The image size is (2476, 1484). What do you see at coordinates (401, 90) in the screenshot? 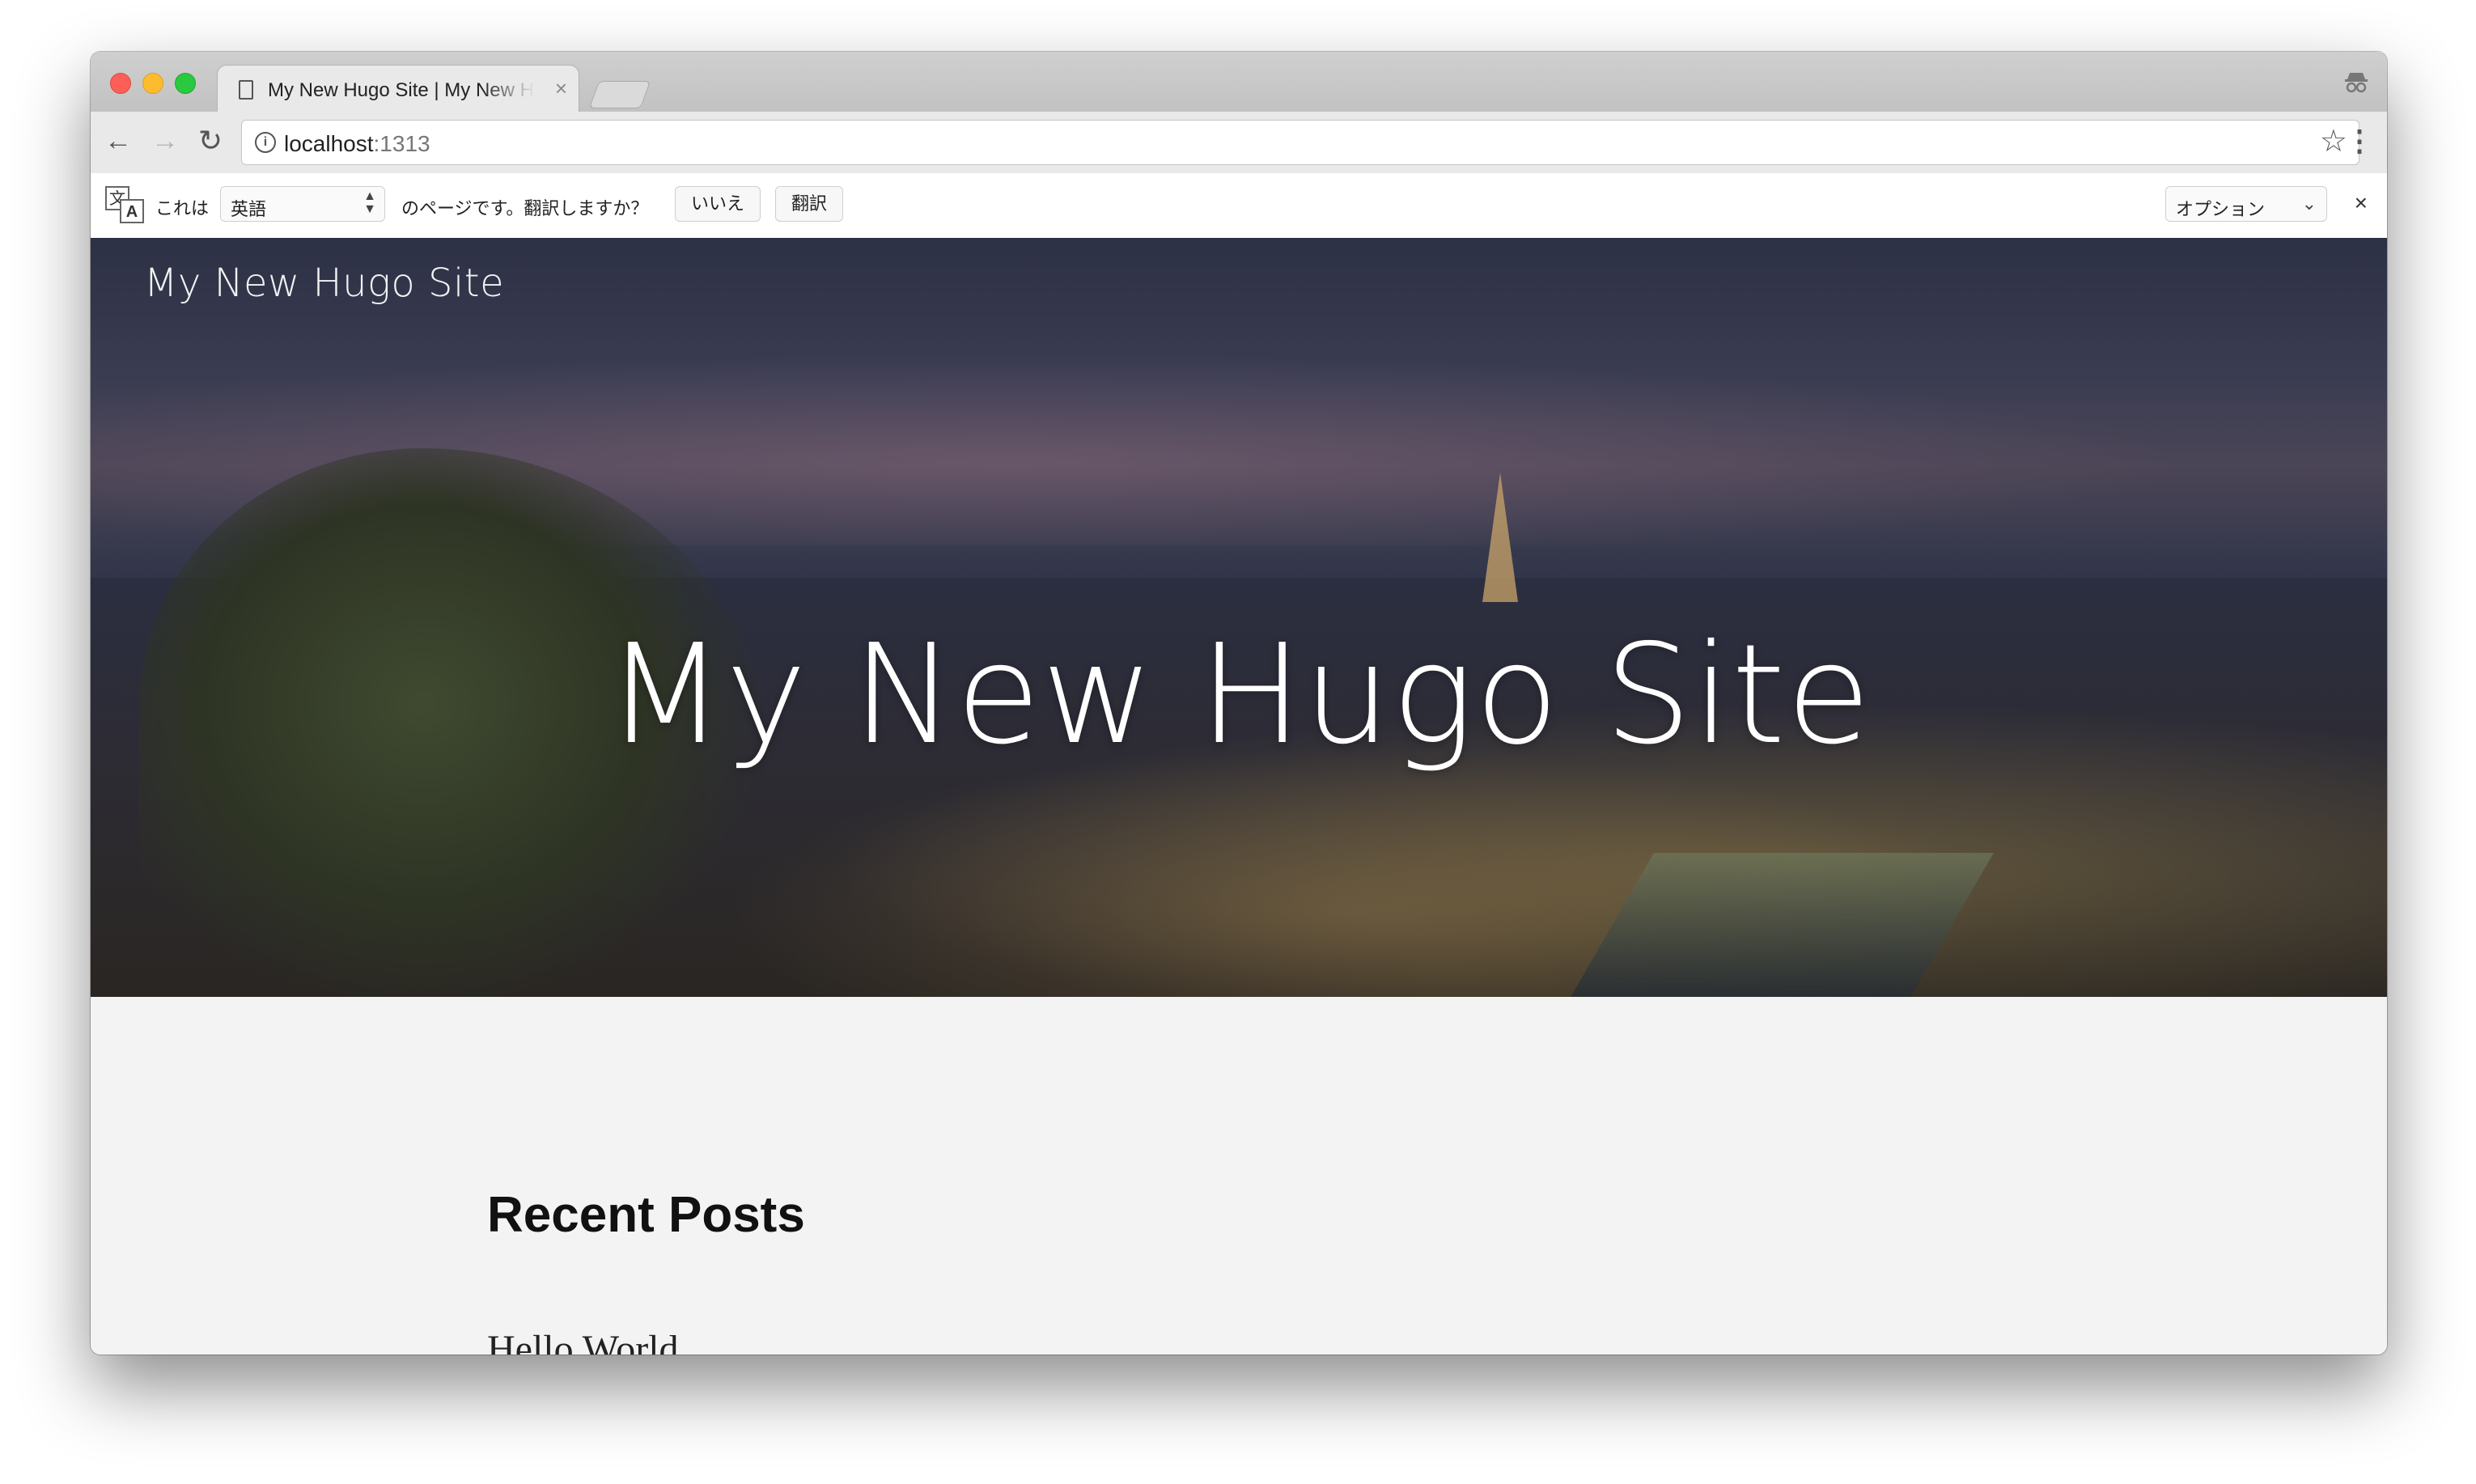
I see `tab-title: My New Hugo Site | My New Hugo Site` at bounding box center [401, 90].